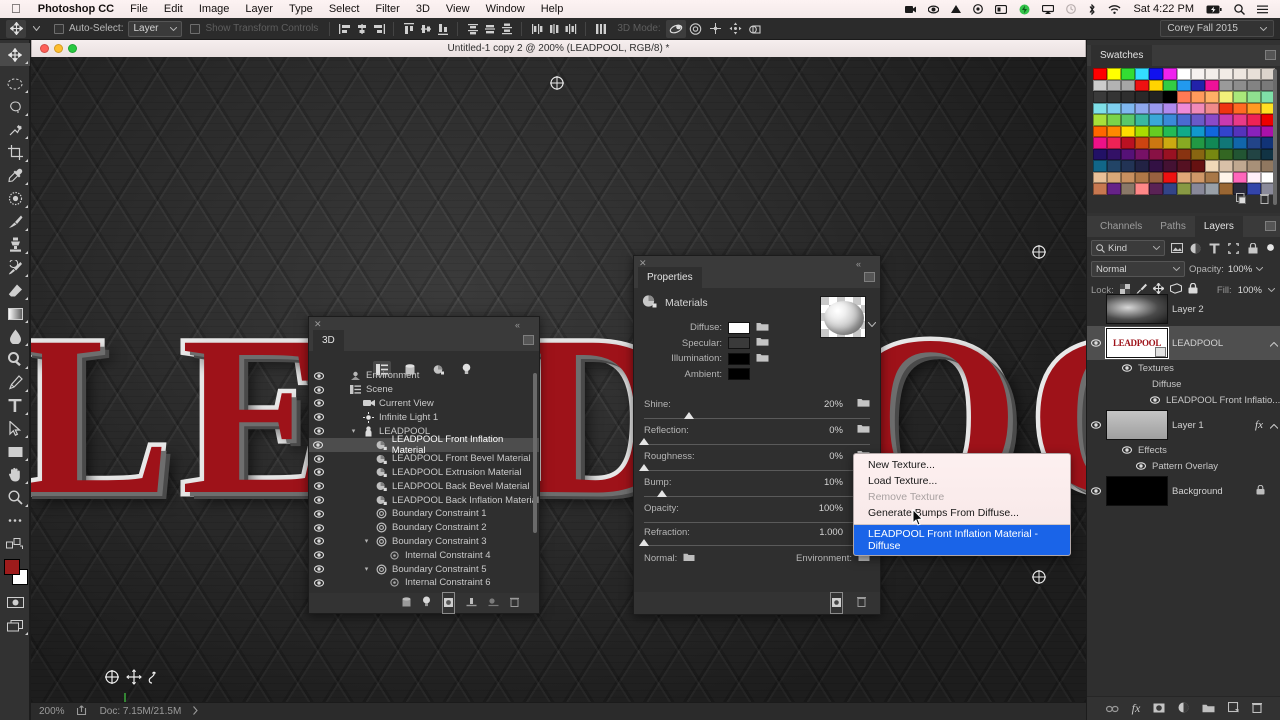 The height and width of the screenshot is (720, 1280). I want to click on new-swatch-icon, so click(1241, 200).